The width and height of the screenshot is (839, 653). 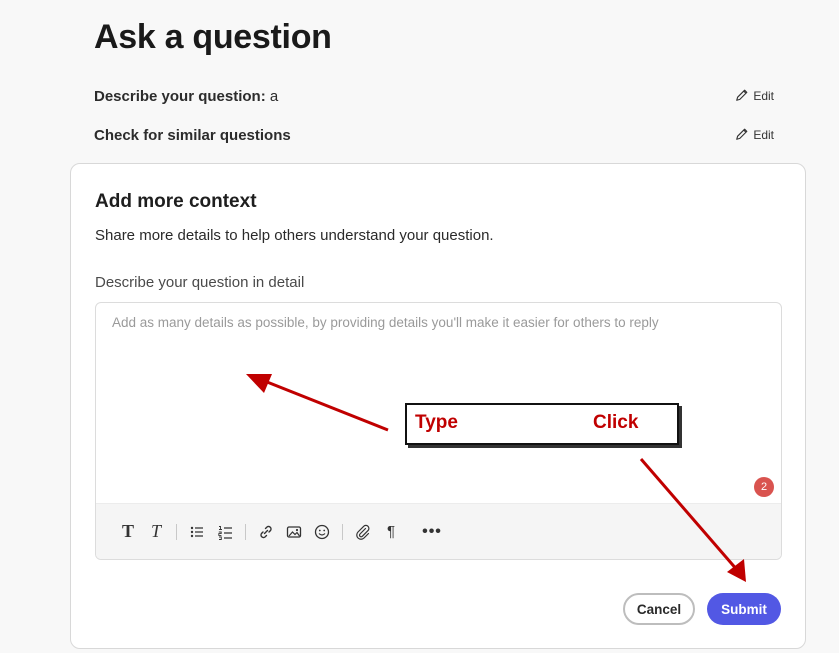 I want to click on step-describe-value: a, so click(x=274, y=96).